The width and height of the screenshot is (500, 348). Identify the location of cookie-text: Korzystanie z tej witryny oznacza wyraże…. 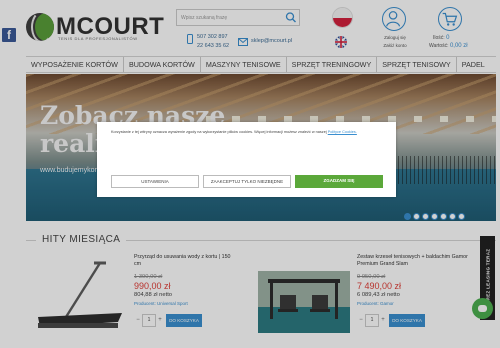
(248, 132).